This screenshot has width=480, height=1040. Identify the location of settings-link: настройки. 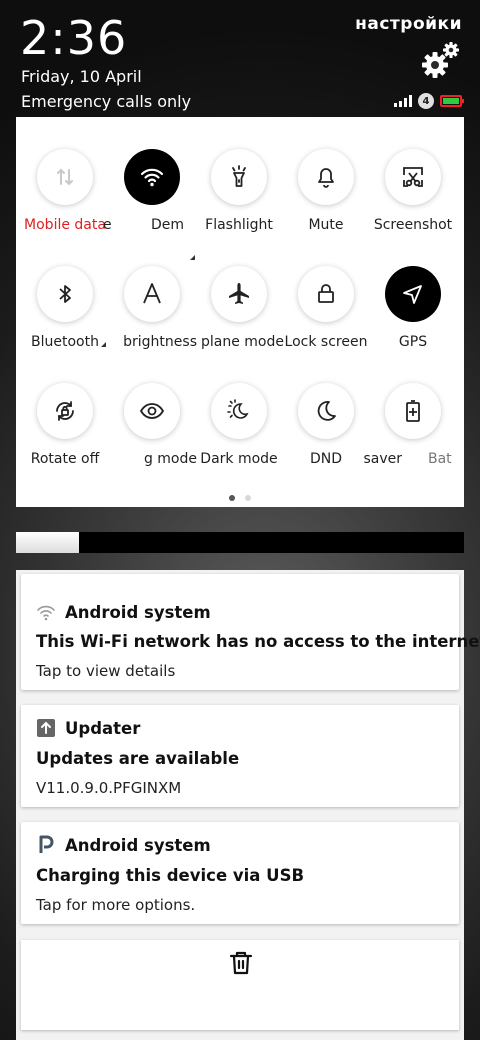
(408, 24).